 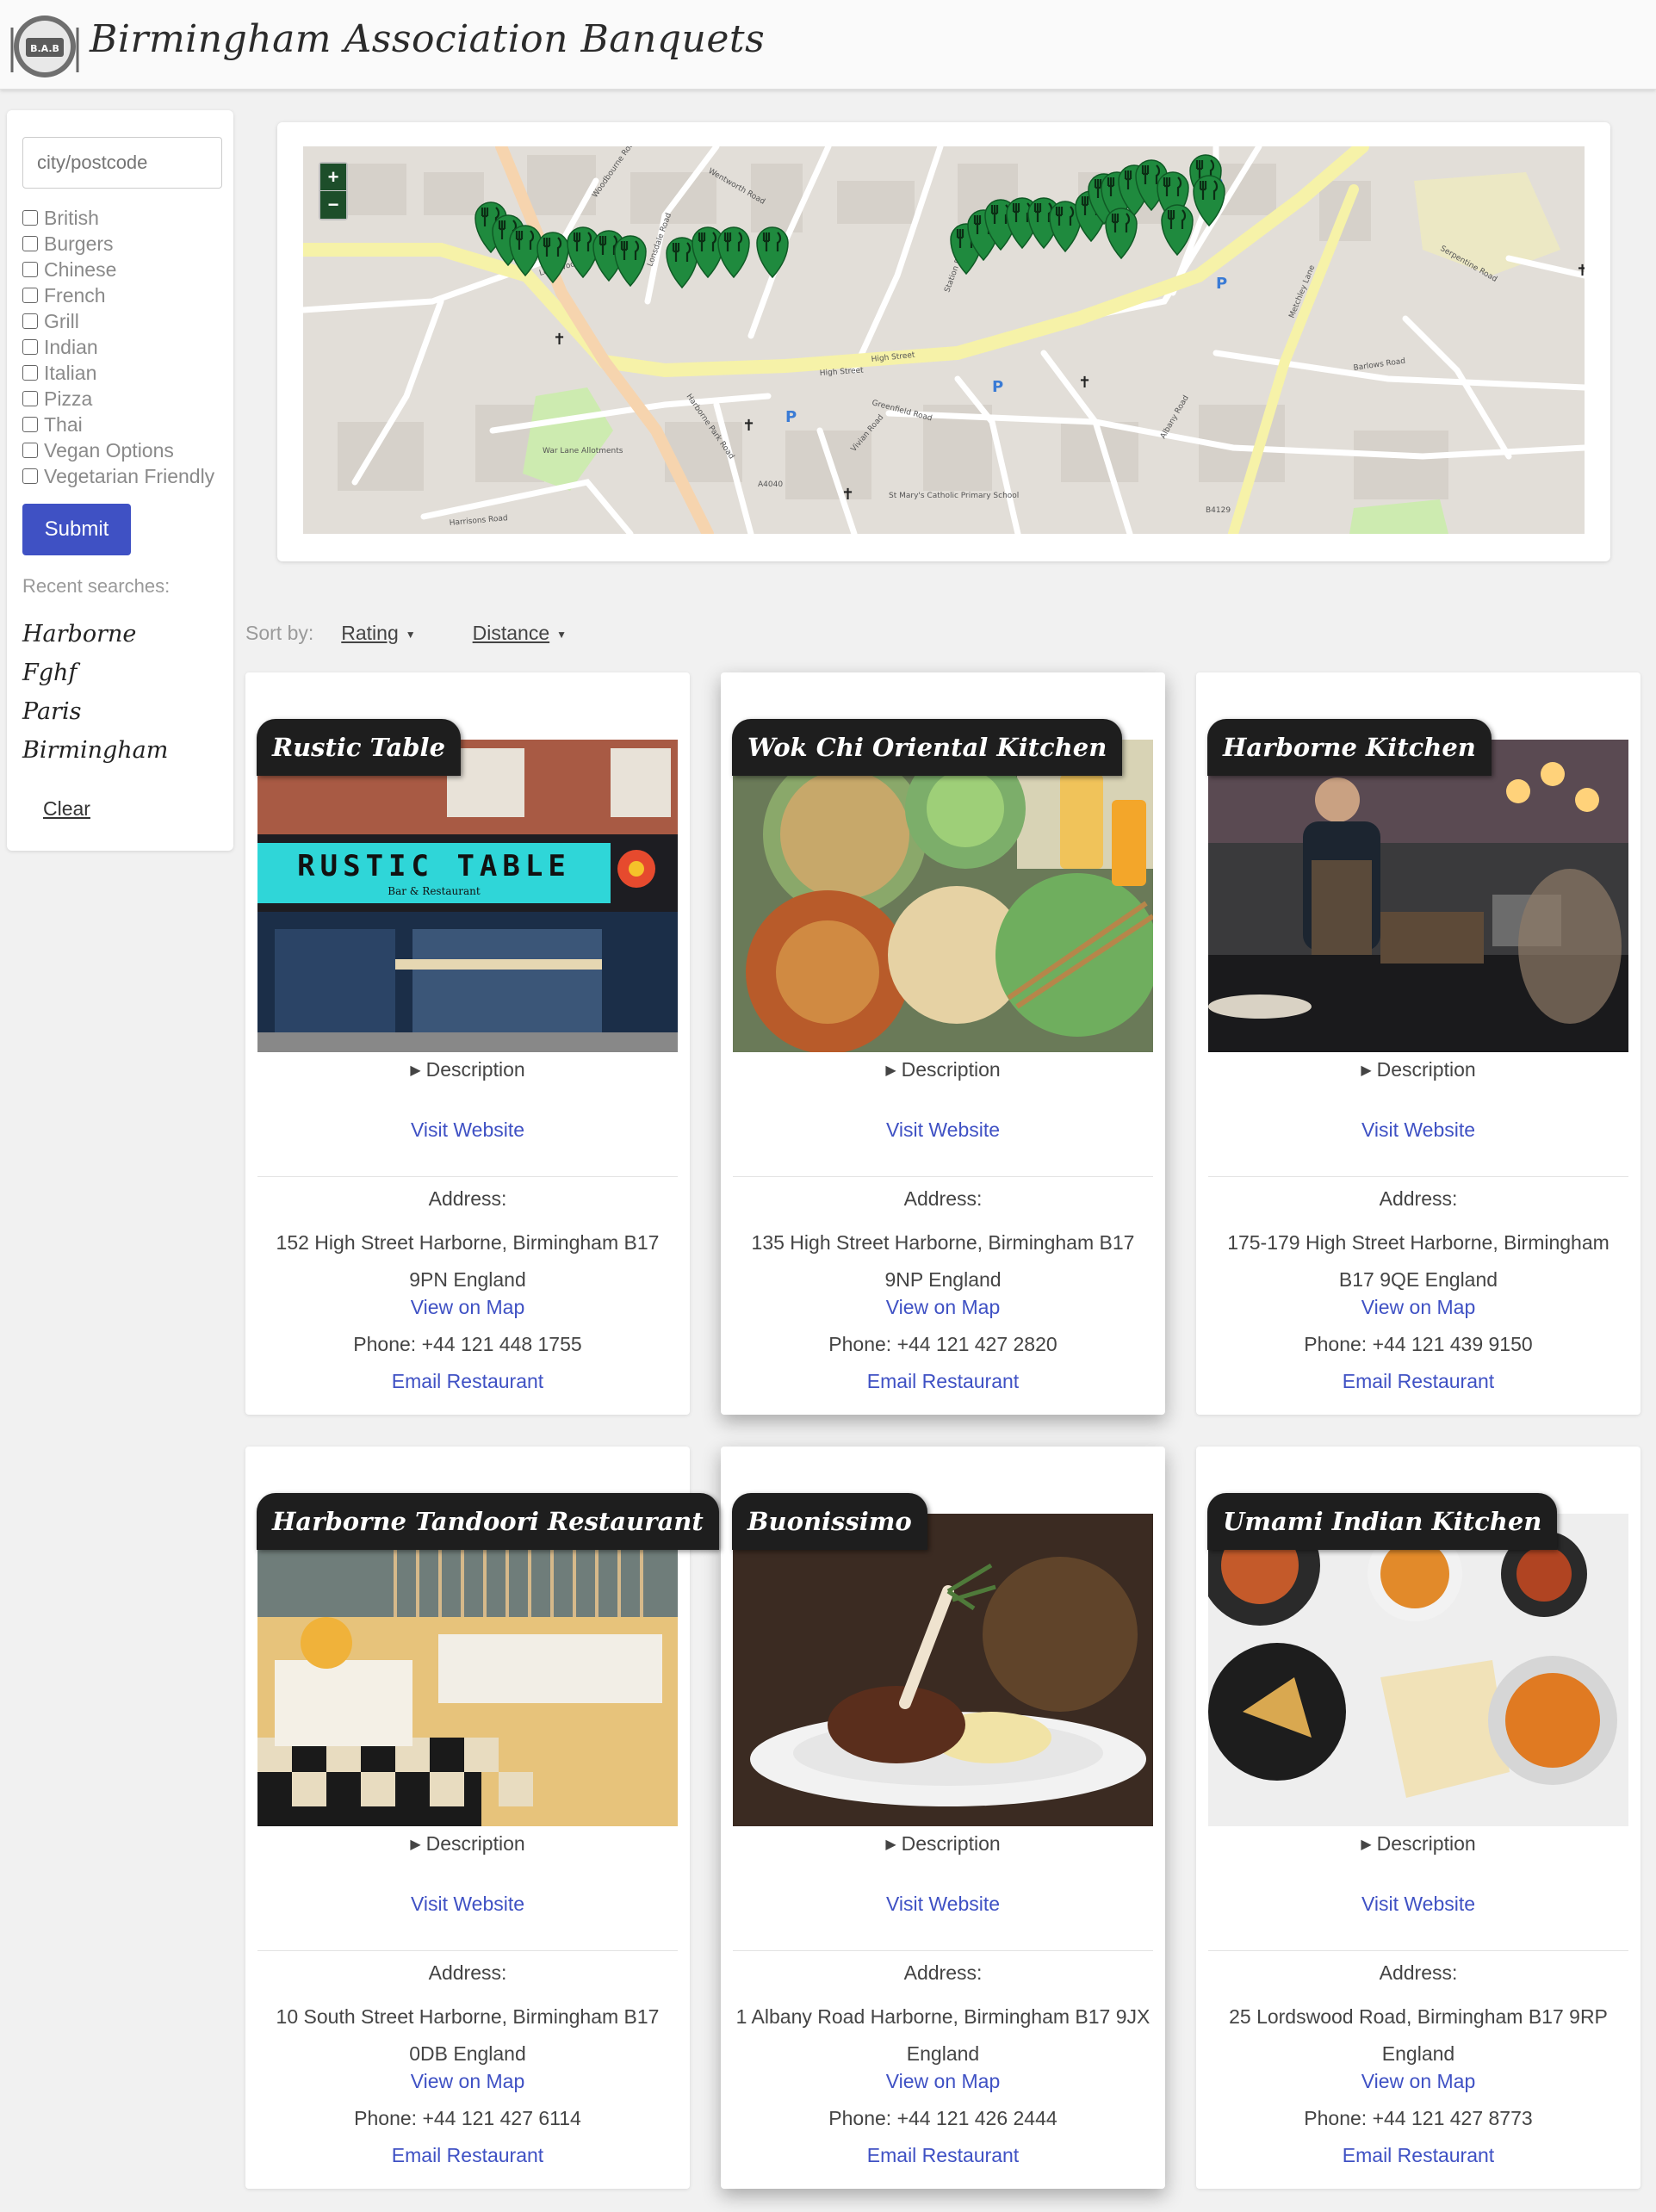 What do you see at coordinates (488, 1521) in the screenshot?
I see `restaurant-name: Harborne Tandoori Restaurant` at bounding box center [488, 1521].